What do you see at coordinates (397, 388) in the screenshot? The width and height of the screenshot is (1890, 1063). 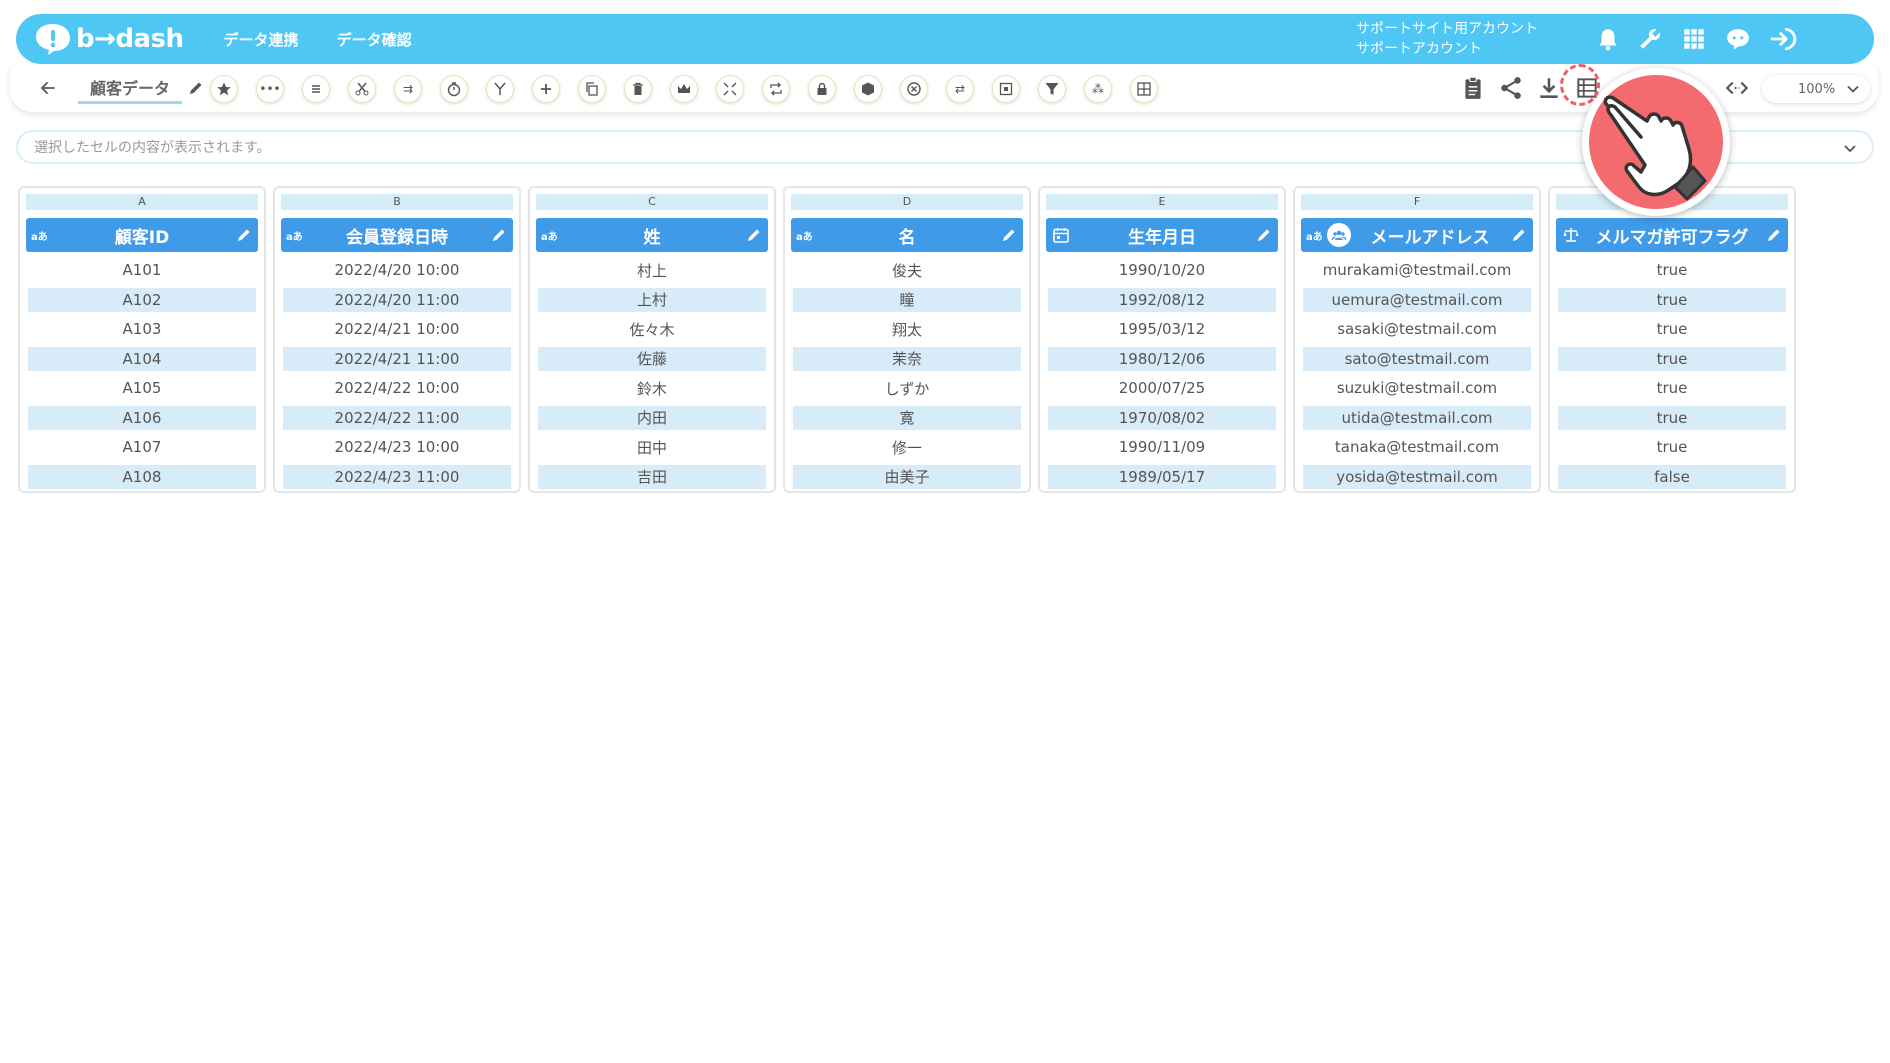 I see `table-cell: 2022/4/22 10:00` at bounding box center [397, 388].